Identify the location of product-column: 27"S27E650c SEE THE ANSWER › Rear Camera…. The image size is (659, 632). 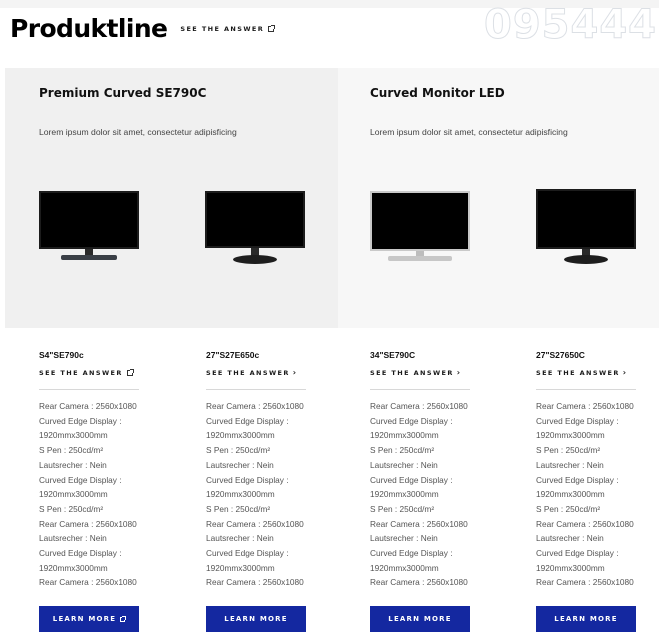
(256, 470).